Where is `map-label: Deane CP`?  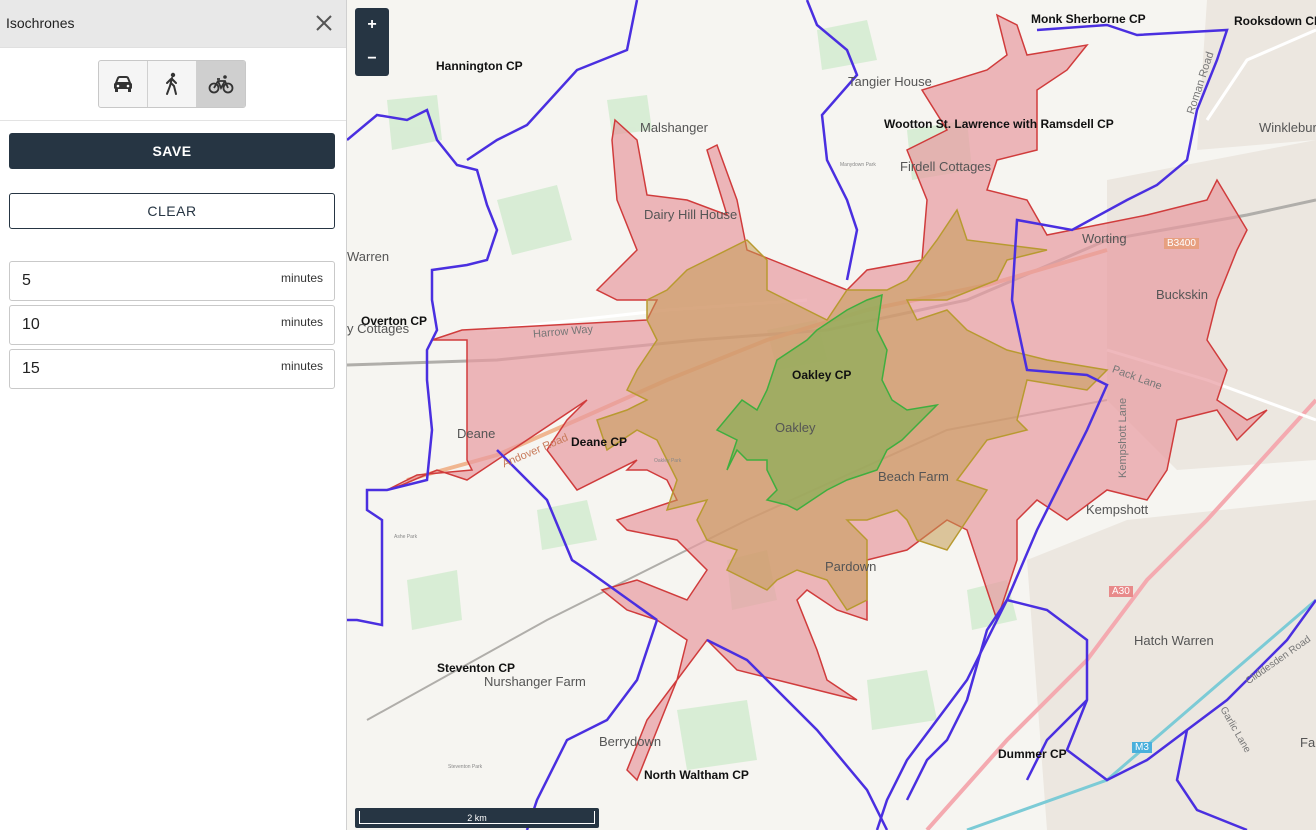
map-label: Deane CP is located at coordinates (599, 442).